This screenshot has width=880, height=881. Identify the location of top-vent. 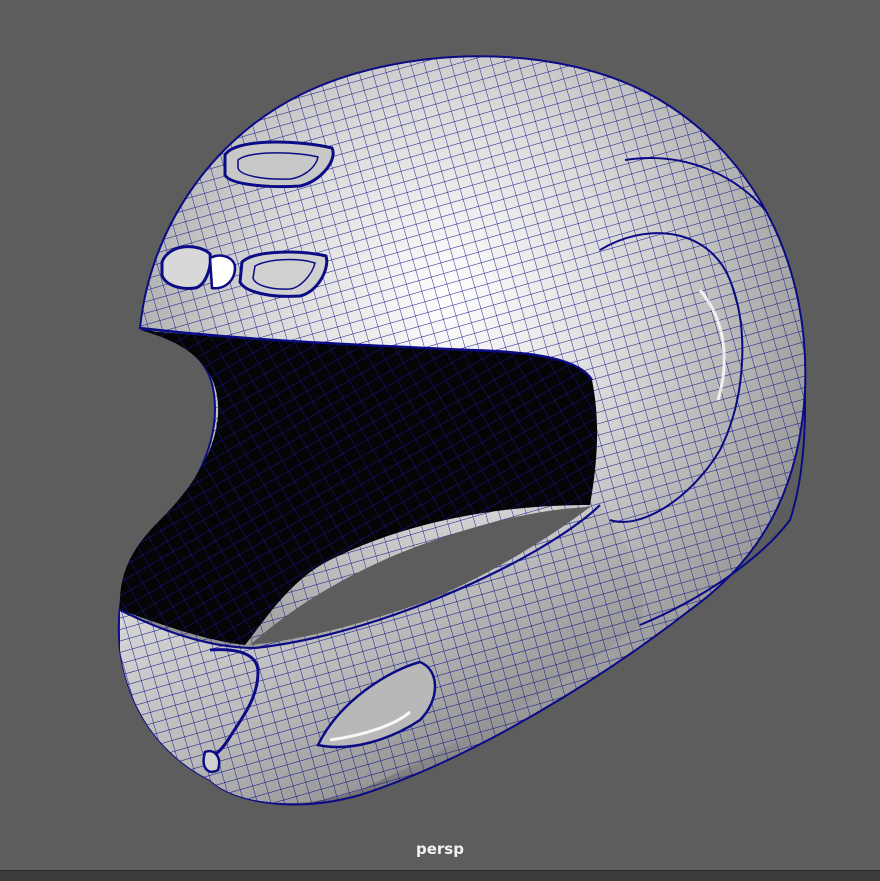
(279, 164).